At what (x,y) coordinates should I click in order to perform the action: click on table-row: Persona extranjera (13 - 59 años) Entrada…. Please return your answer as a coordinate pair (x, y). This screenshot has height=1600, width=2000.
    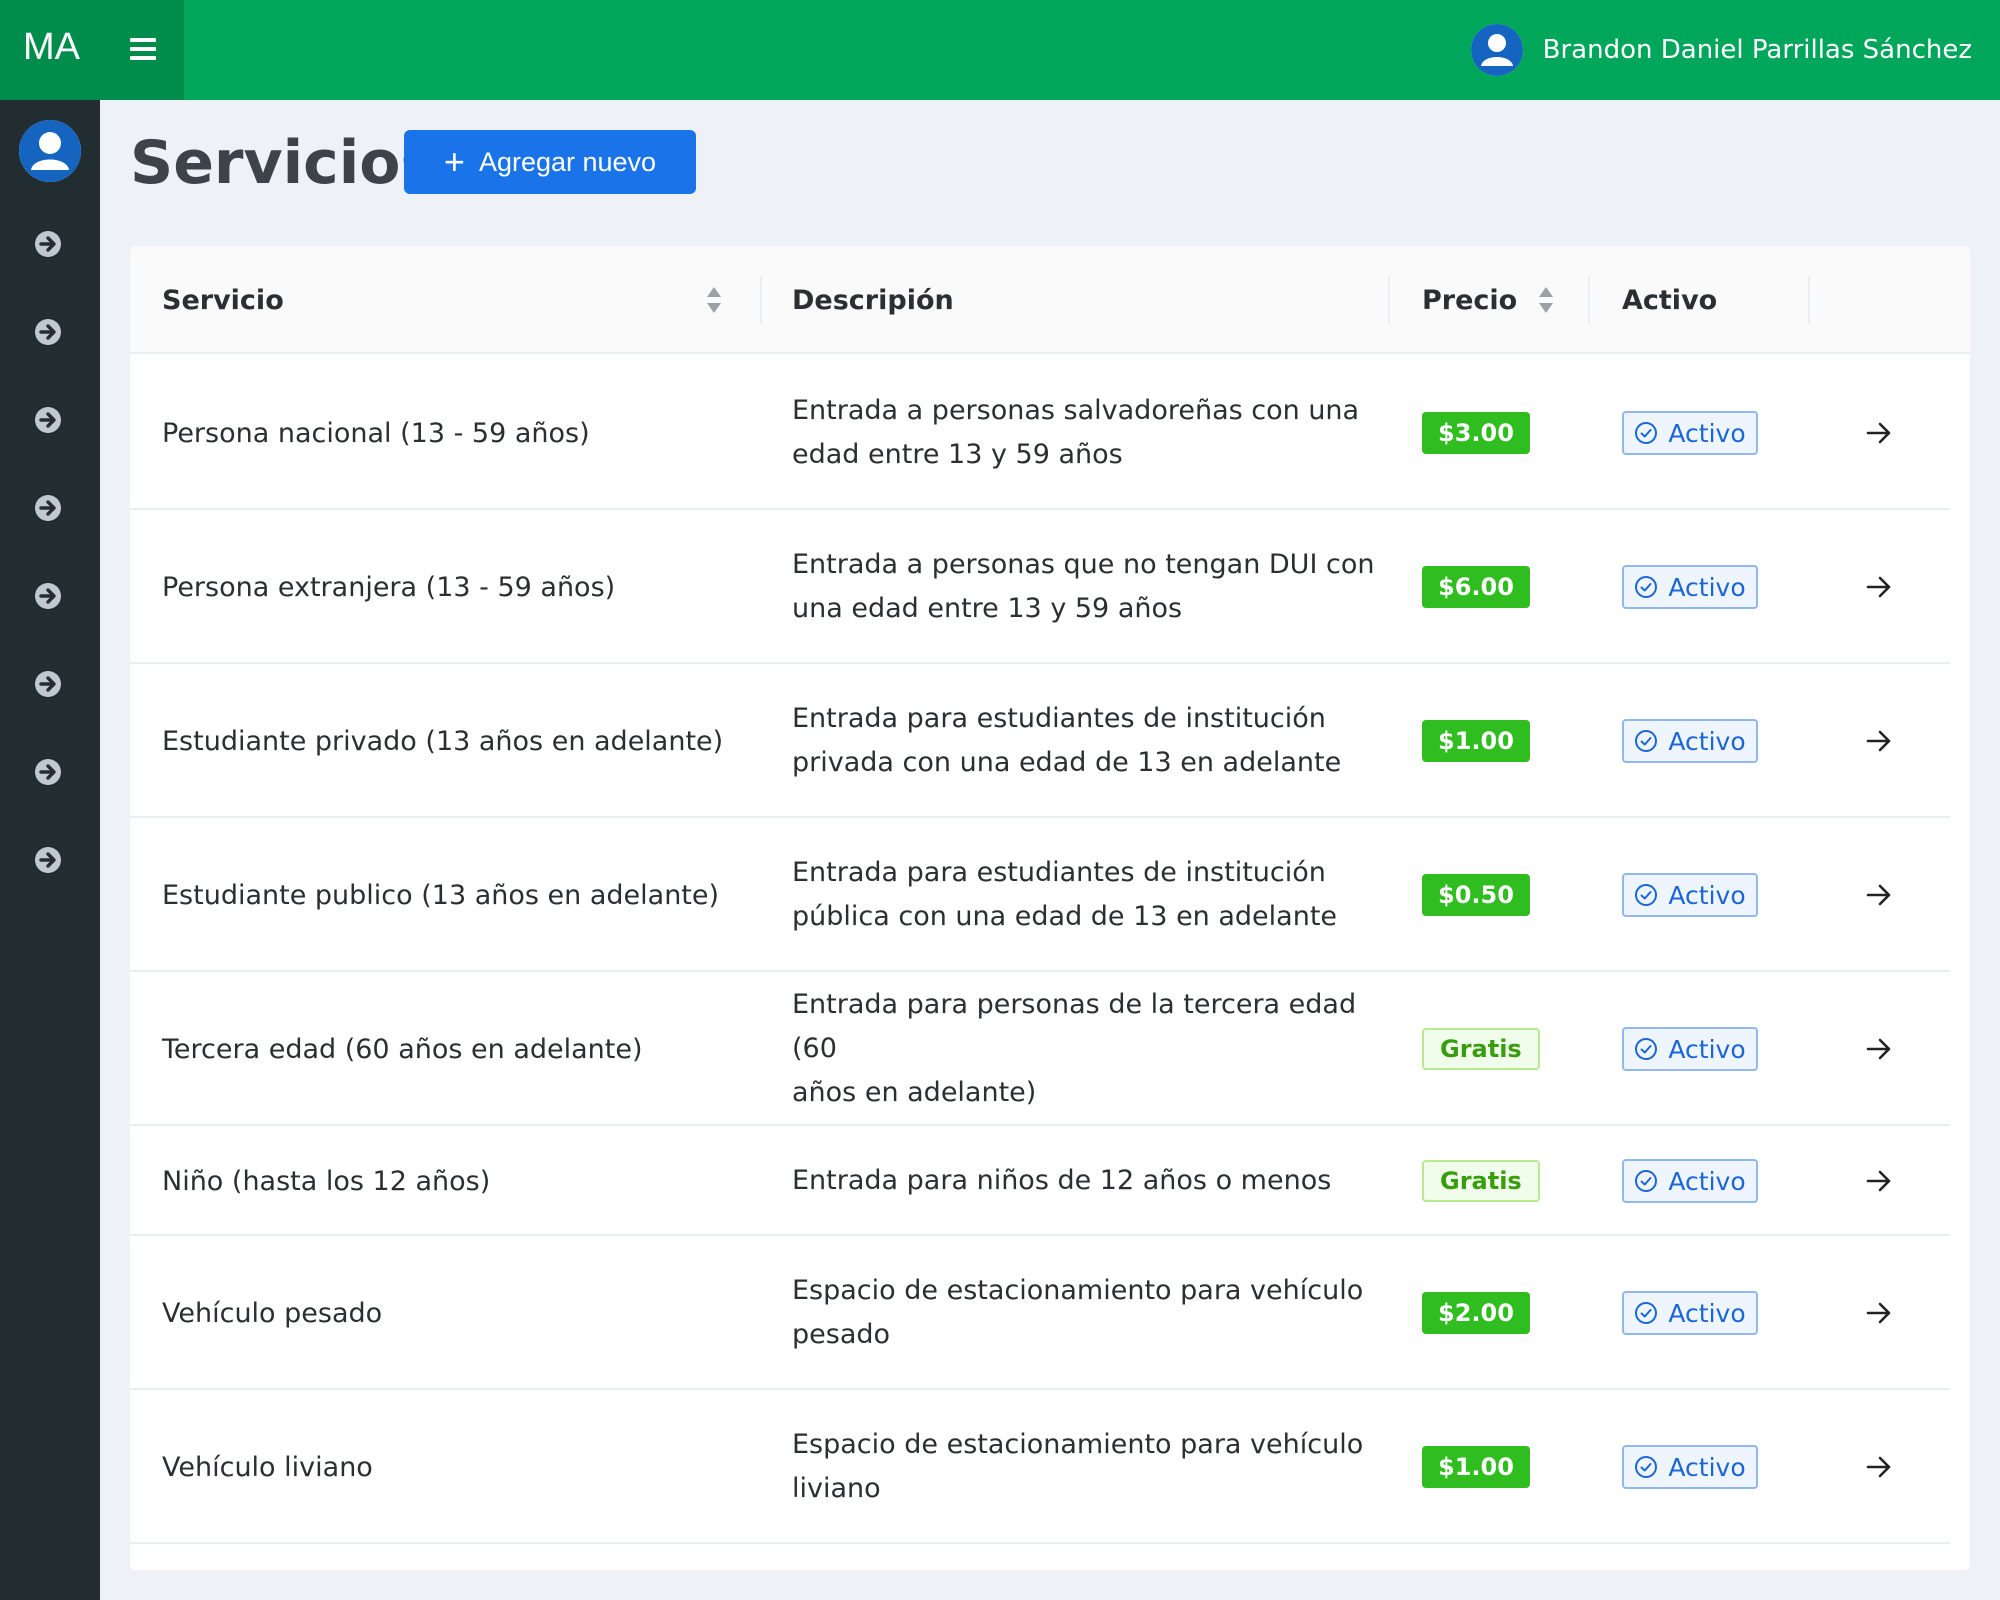
    Looking at the image, I should click on (1040, 587).